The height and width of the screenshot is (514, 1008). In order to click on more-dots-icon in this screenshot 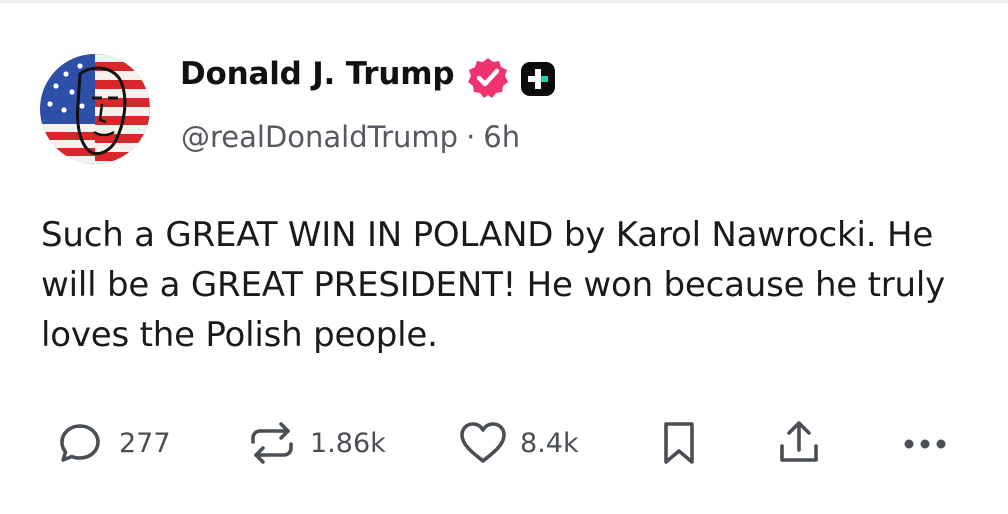, I will do `click(925, 443)`.